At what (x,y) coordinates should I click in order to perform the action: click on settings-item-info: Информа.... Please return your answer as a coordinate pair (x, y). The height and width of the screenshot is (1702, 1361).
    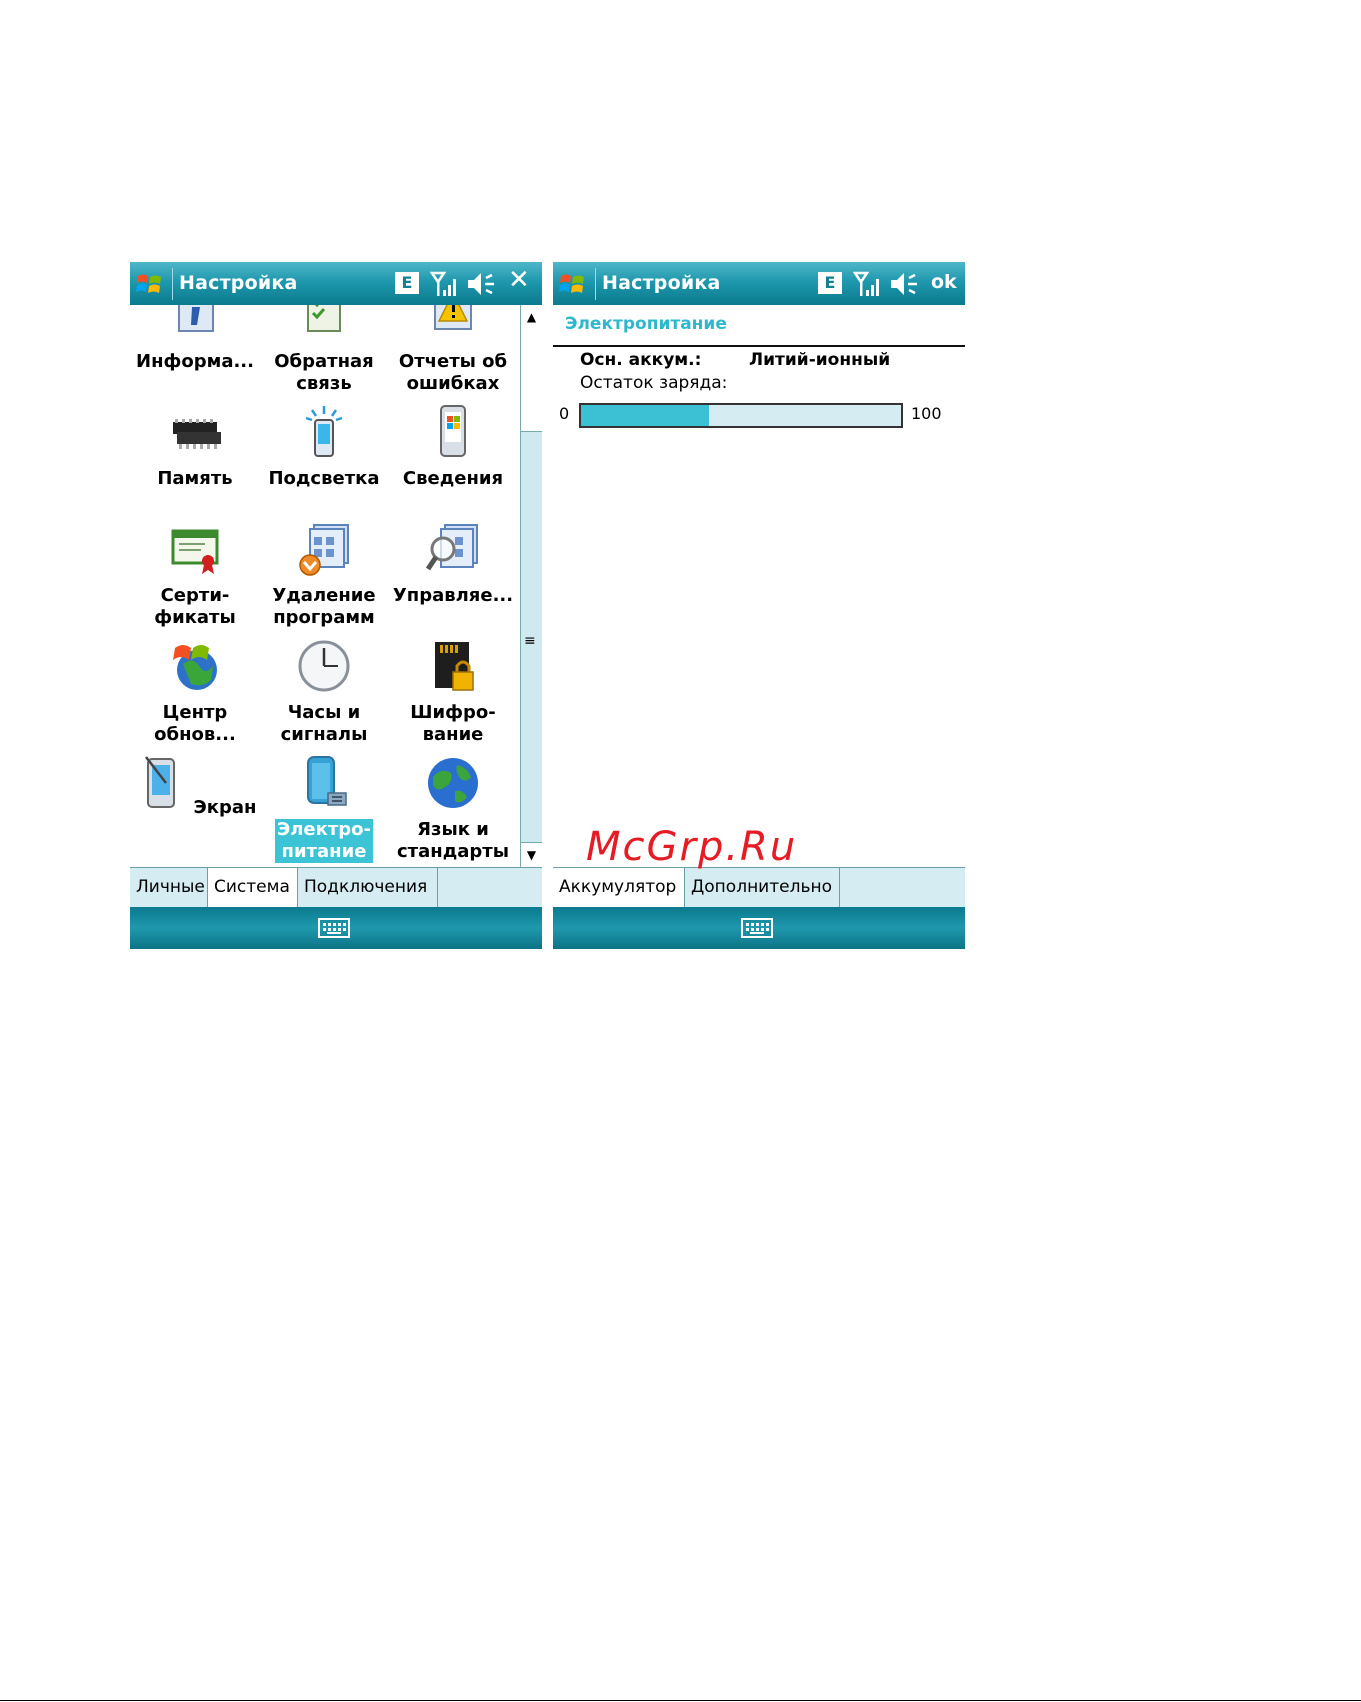
    Looking at the image, I should click on (195, 339).